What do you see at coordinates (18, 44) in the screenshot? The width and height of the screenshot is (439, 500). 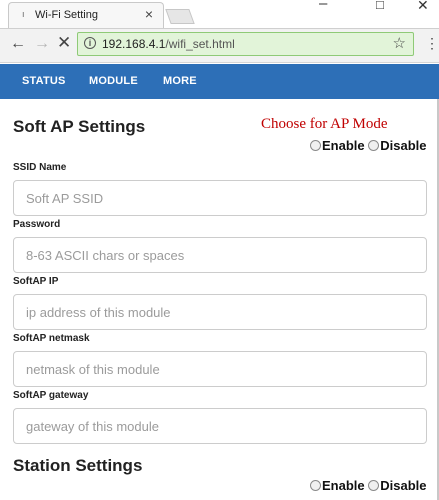 I see `back-arrow-icon: ←` at bounding box center [18, 44].